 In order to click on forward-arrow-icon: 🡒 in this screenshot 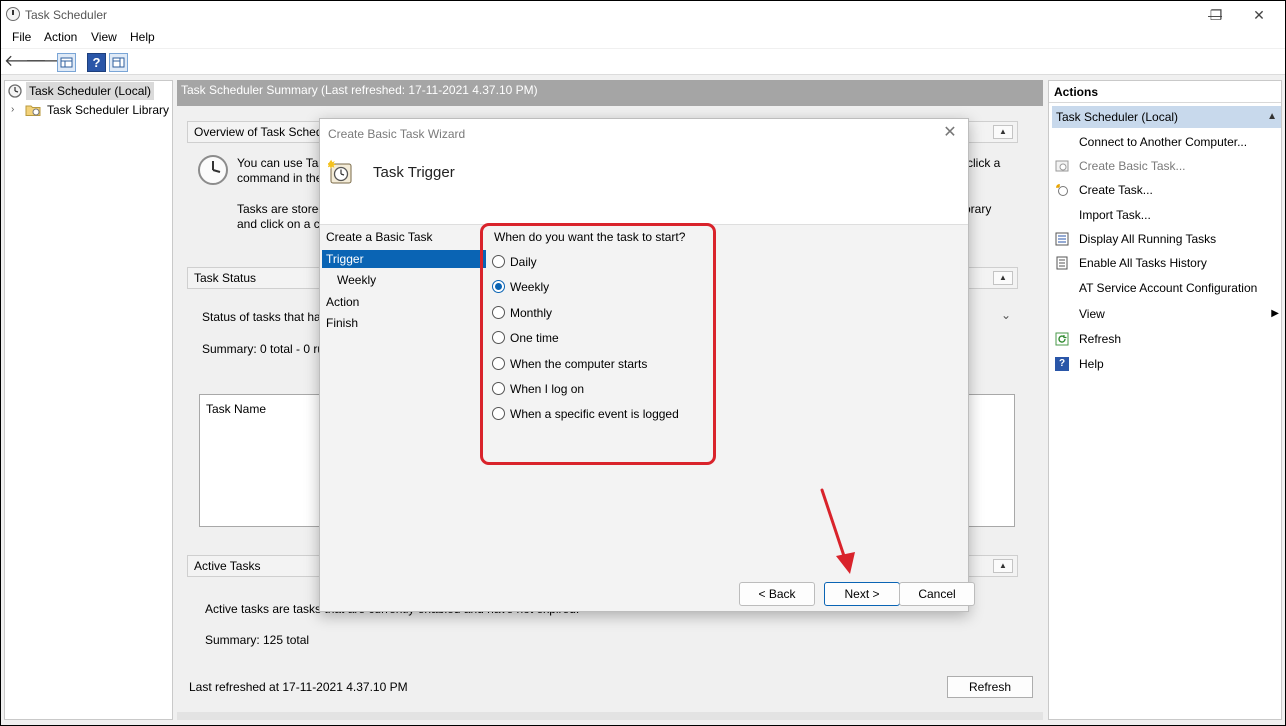, I will do `click(46, 62)`.